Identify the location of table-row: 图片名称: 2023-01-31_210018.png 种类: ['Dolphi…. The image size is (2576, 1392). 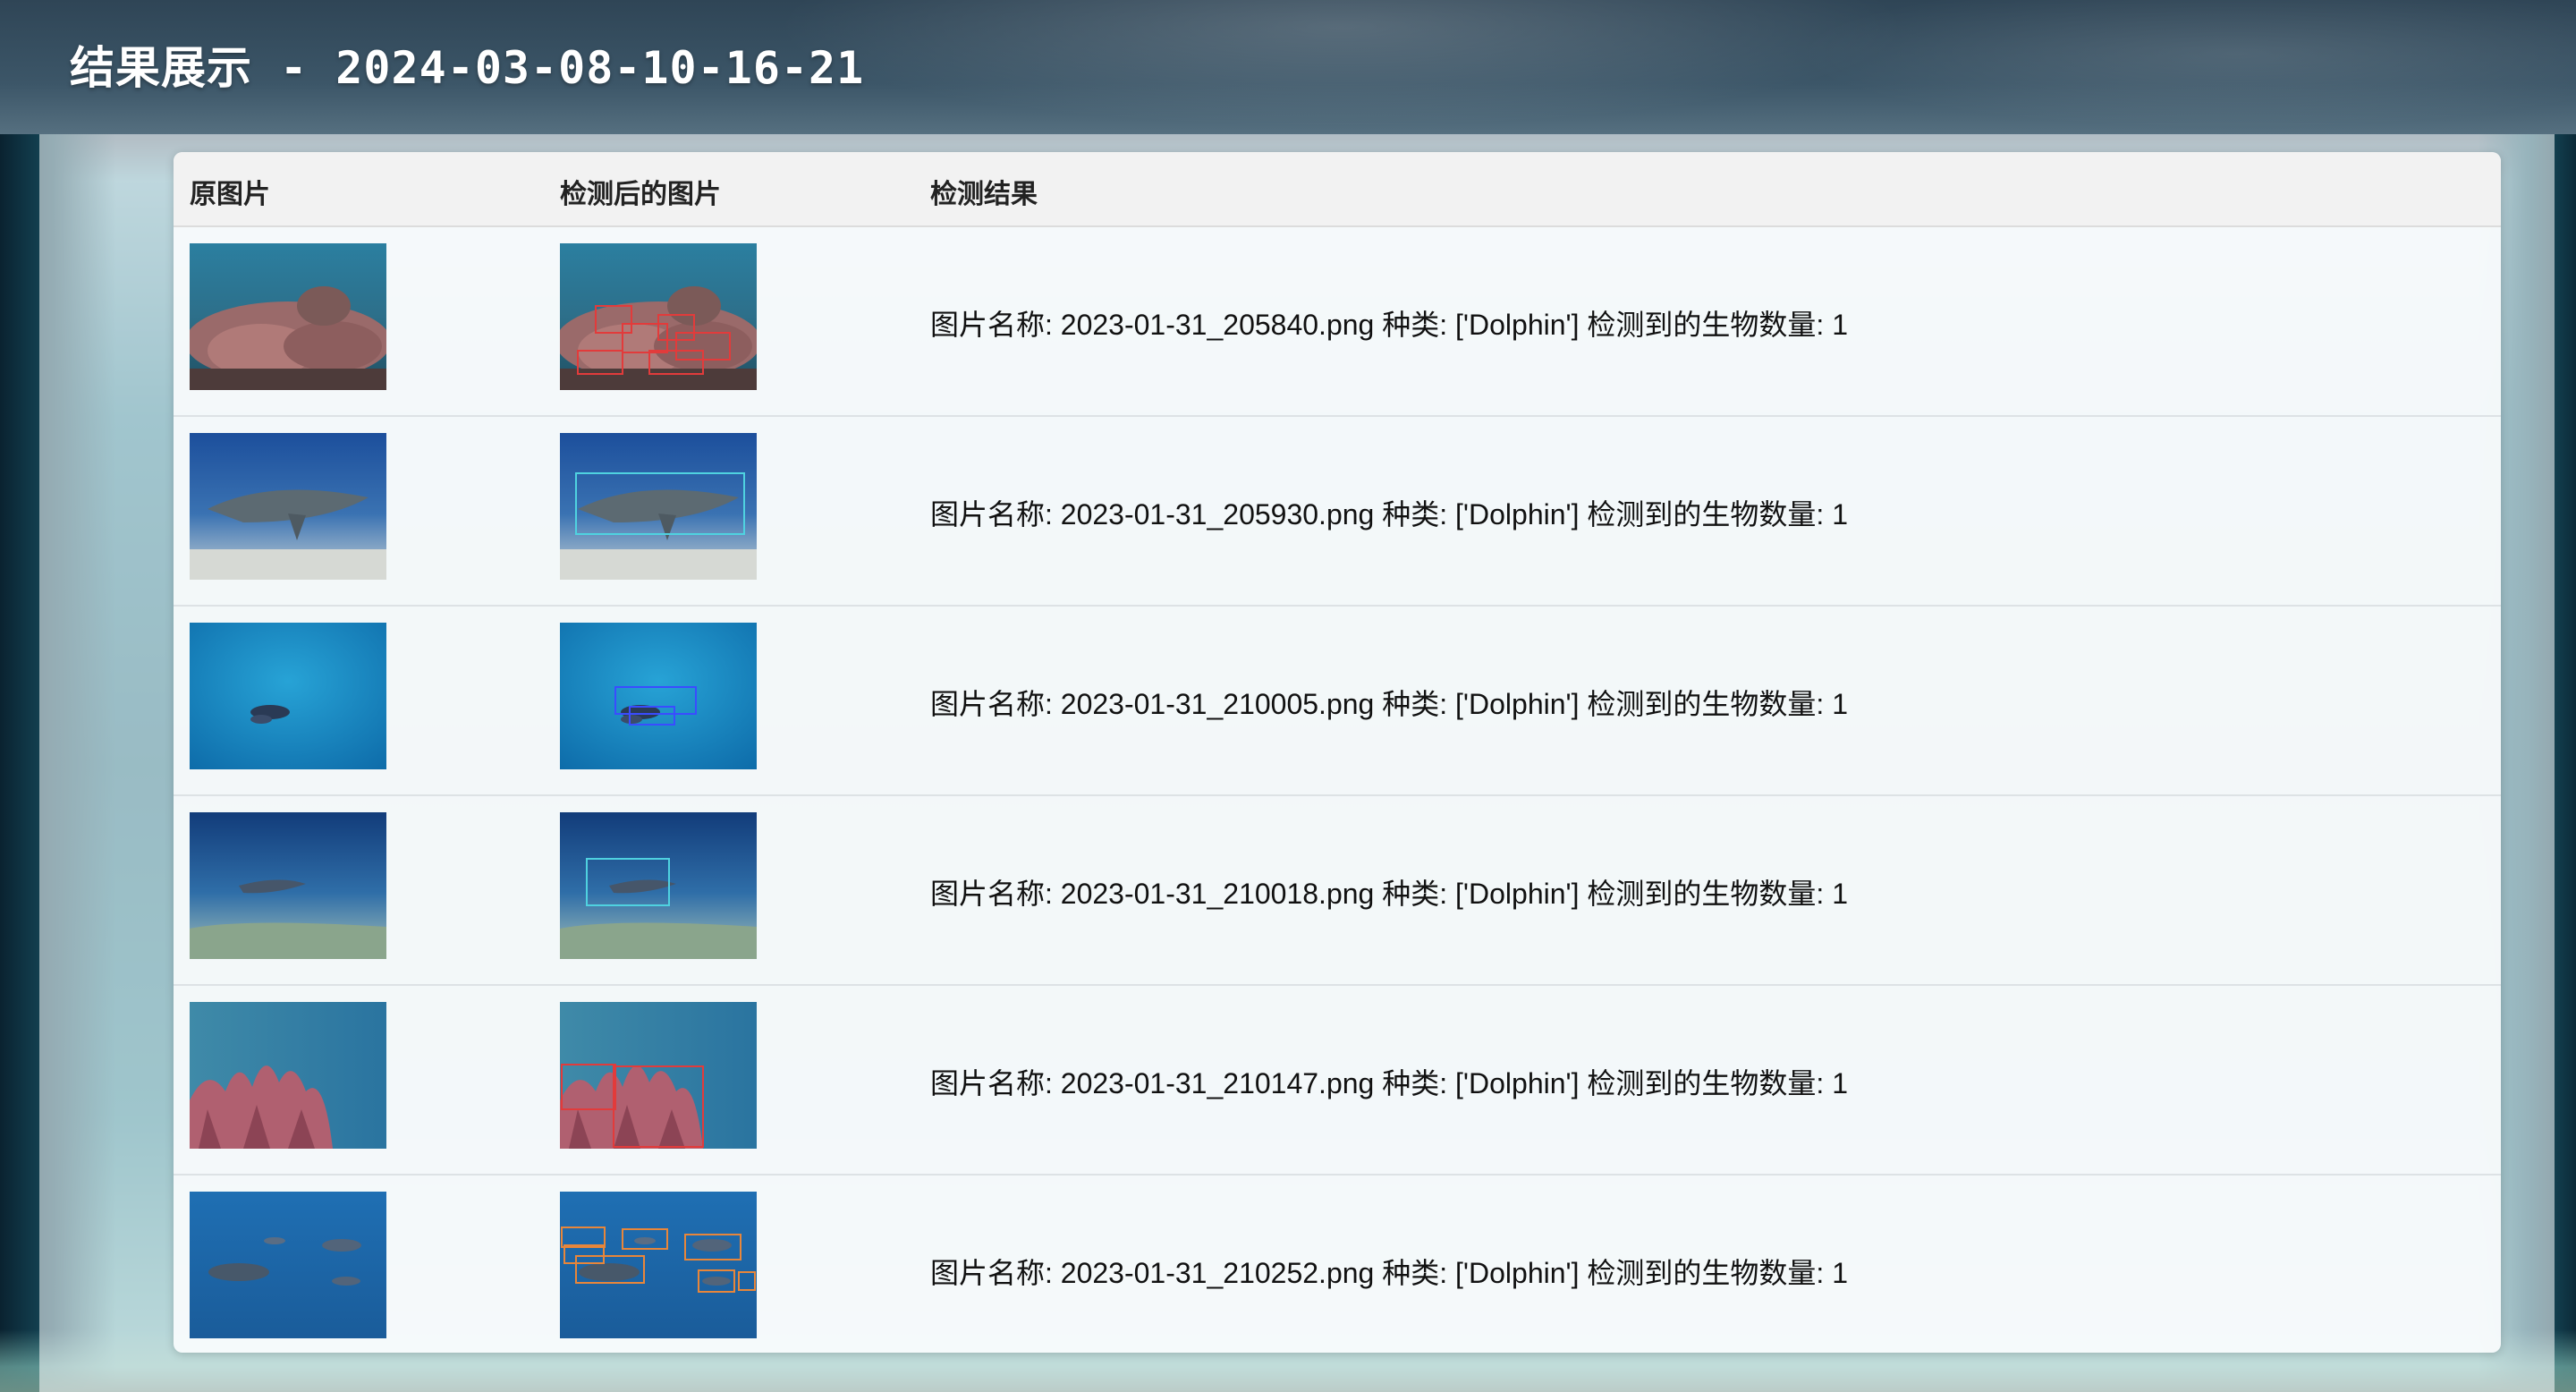
(1337, 891).